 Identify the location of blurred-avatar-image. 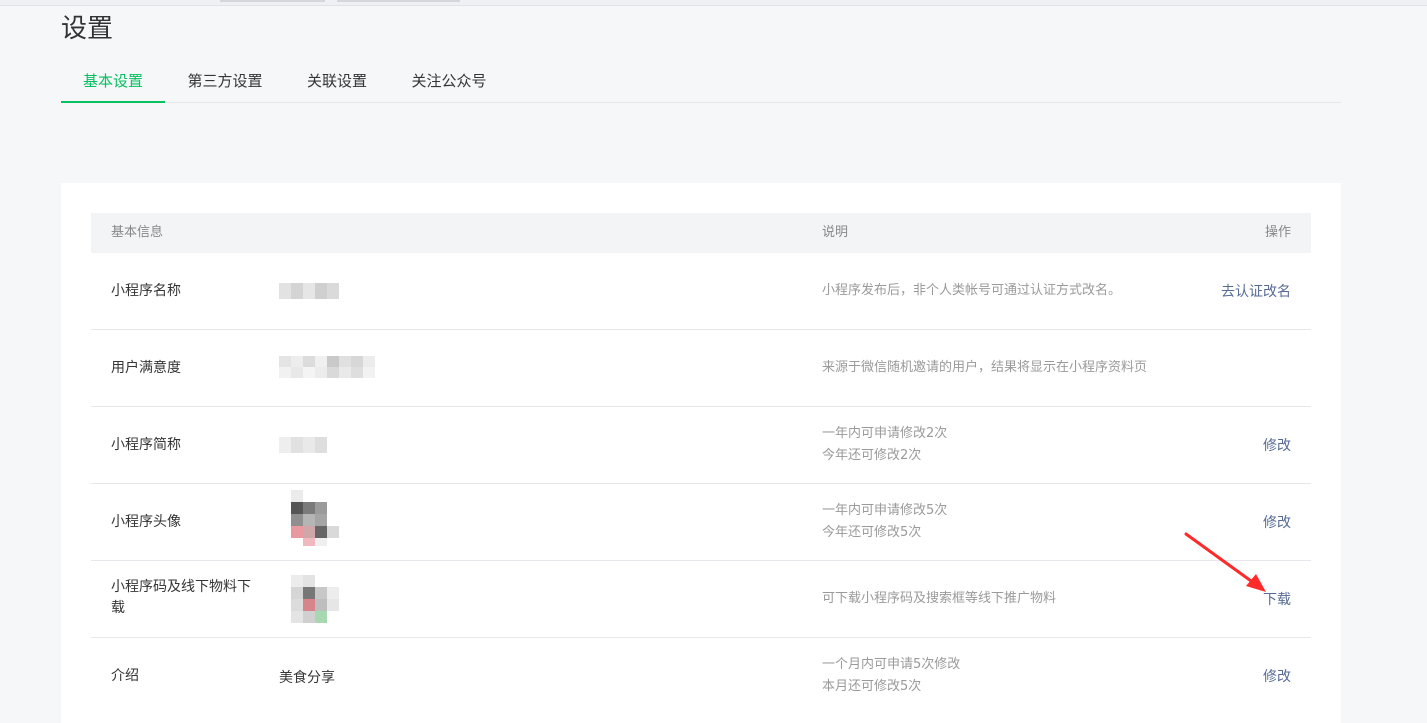
(309, 518).